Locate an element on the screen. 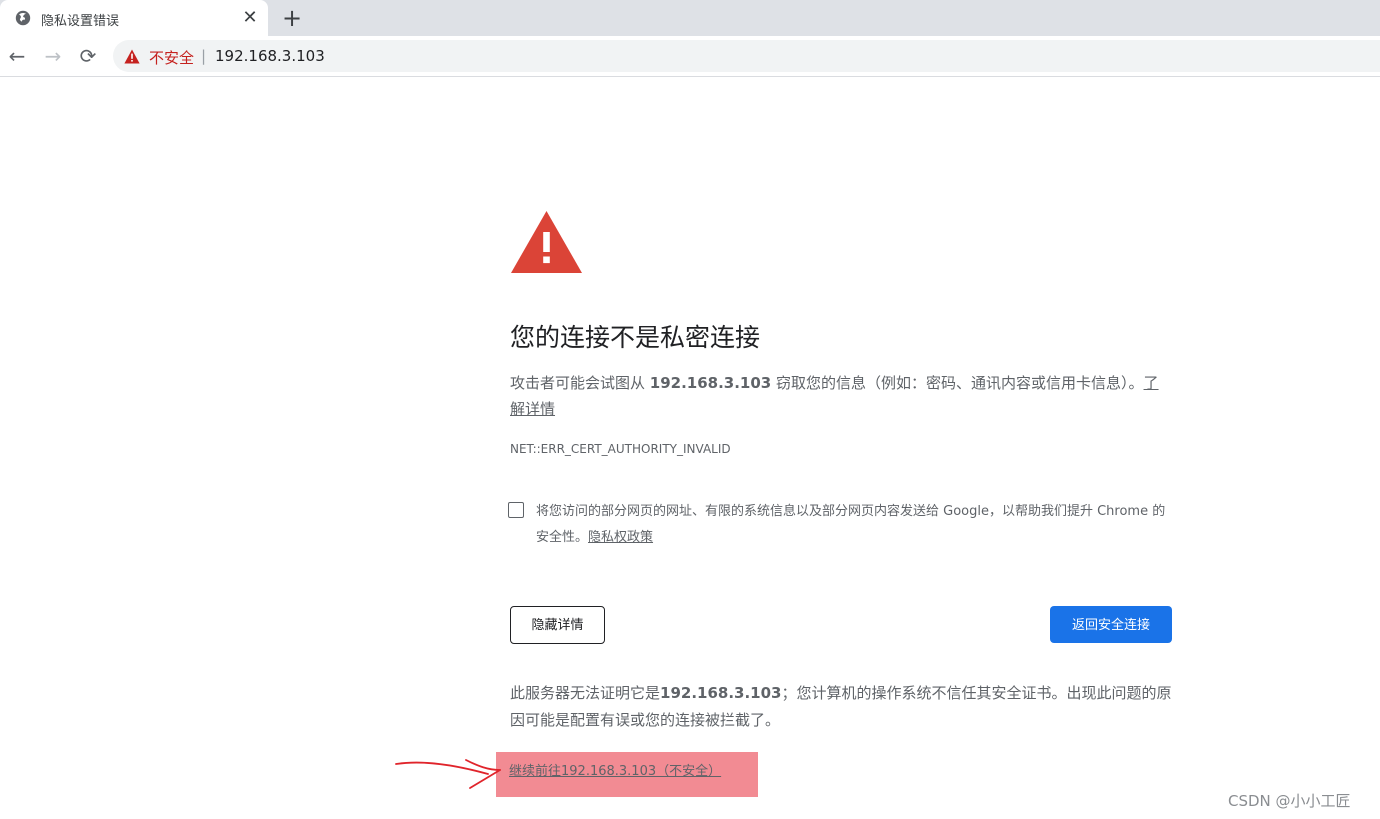 The image size is (1380, 819). toolbar: ← → ⟳ 不安全 | 192.168.3.103 is located at coordinates (690, 56).